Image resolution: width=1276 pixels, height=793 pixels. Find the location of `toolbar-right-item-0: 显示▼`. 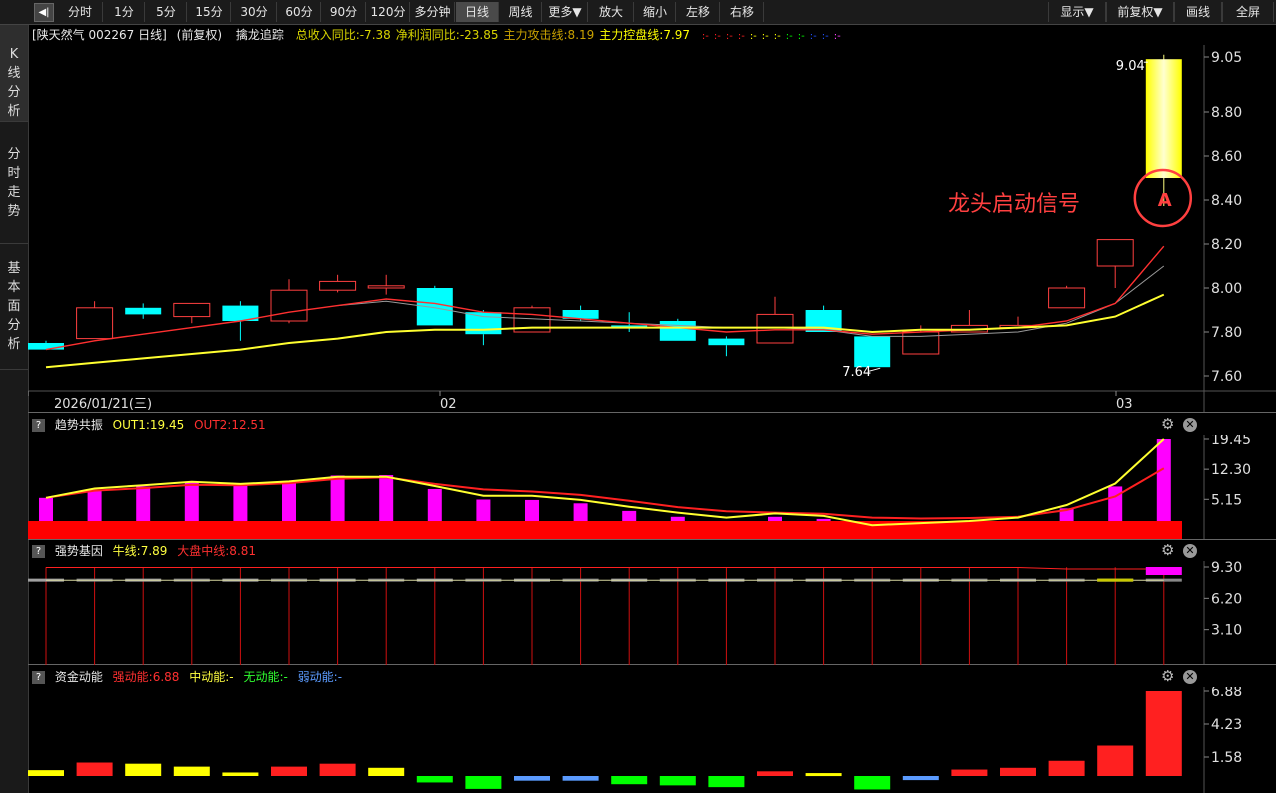

toolbar-right-item-0: 显示▼ is located at coordinates (1077, 12).